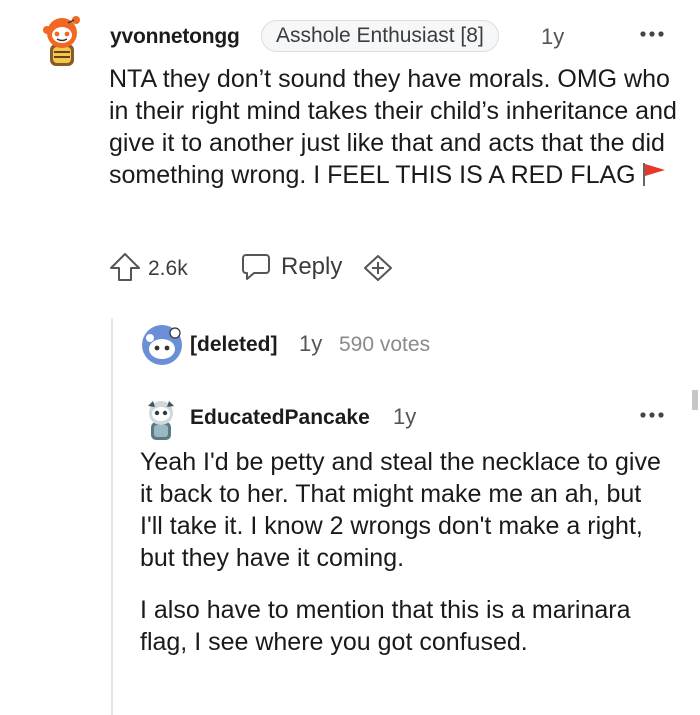 The image size is (700, 715). Describe the element at coordinates (380, 36) in the screenshot. I see `user-flair: Asshole Enthusiast [8]` at that location.